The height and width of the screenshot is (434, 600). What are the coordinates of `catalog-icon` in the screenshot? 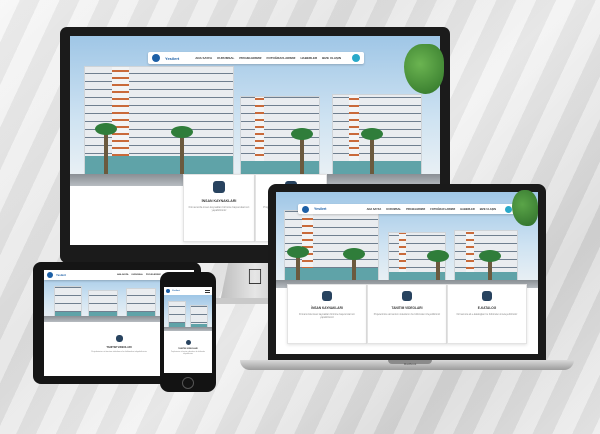 It's located at (487, 296).